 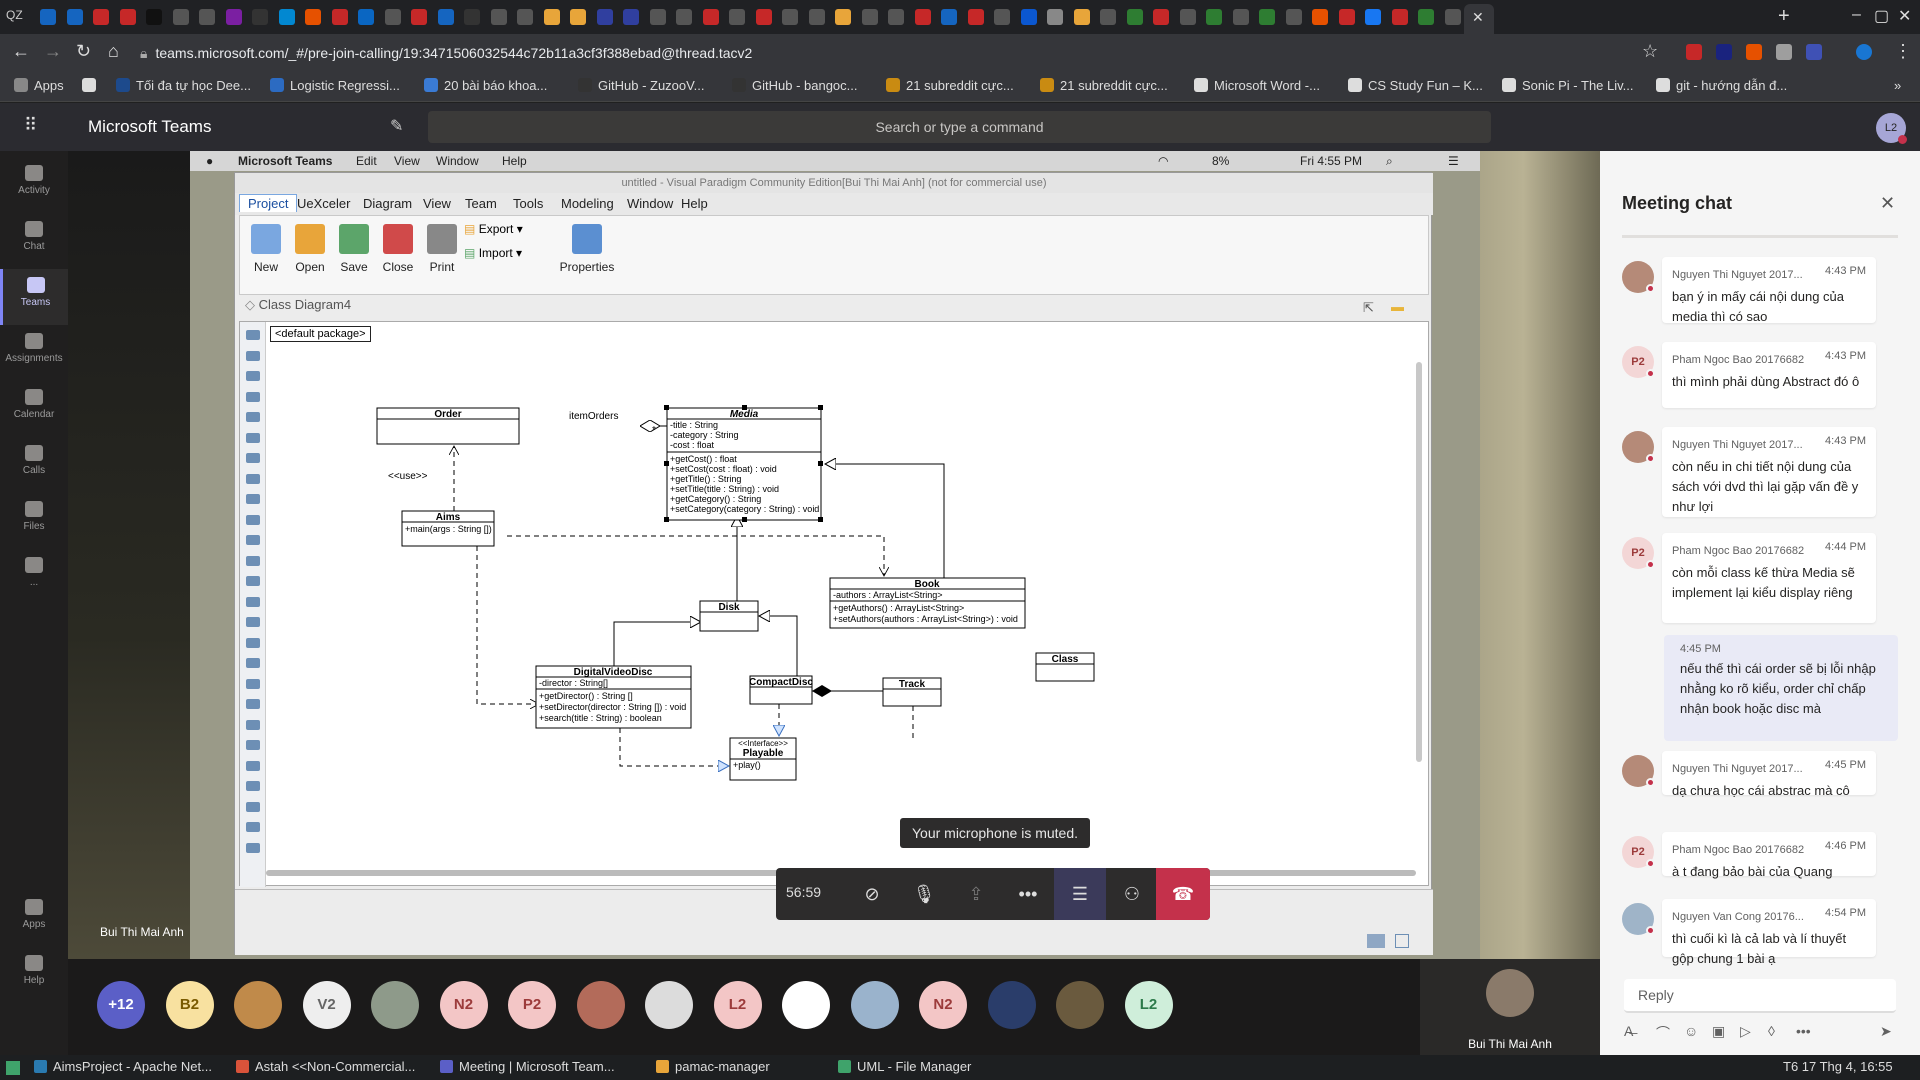 I want to click on participant-avatar: L2, so click(x=737, y=1005).